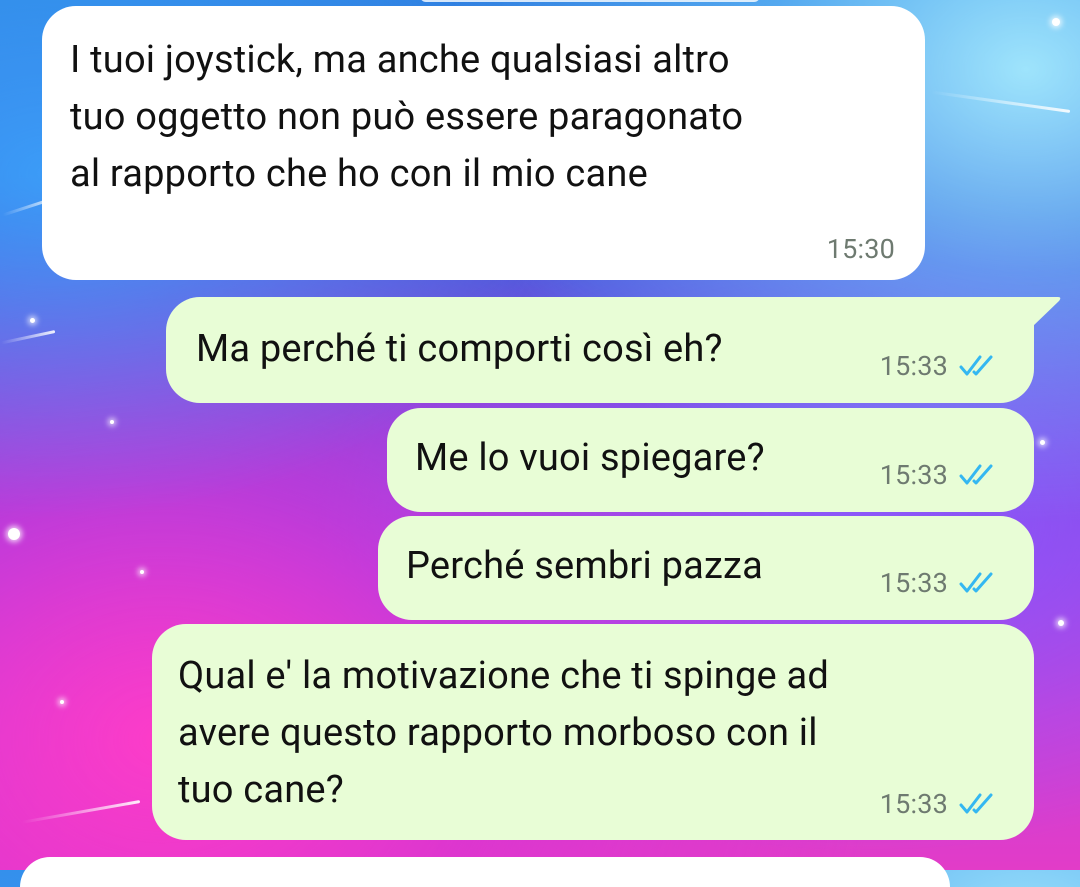 The height and width of the screenshot is (887, 1080). I want to click on previous-message-edge, so click(590, 1).